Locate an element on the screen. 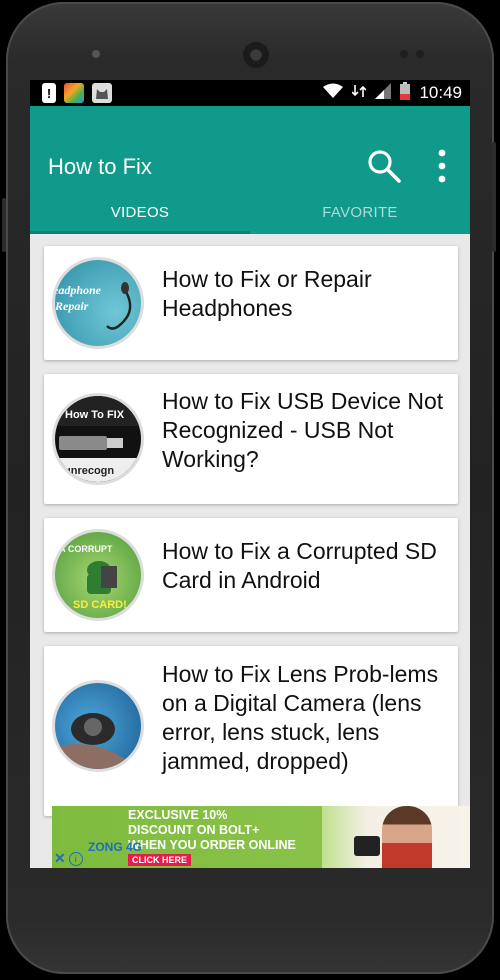 This screenshot has width=500, height=980. ad-logo: ZONG 4G is located at coordinates (115, 847).